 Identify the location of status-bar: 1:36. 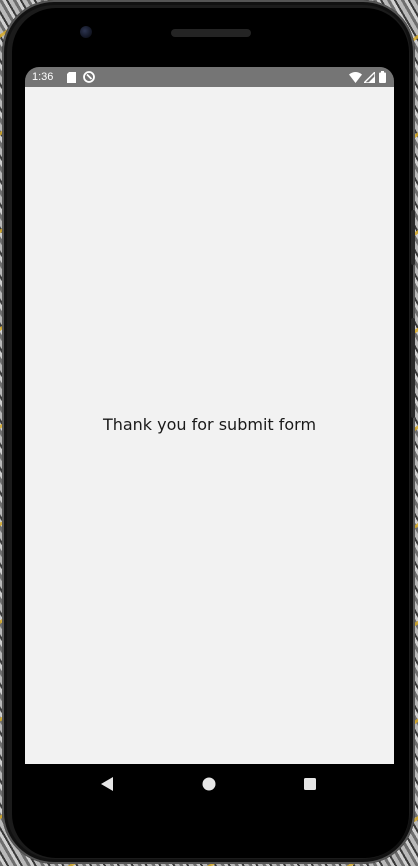
(209, 77).